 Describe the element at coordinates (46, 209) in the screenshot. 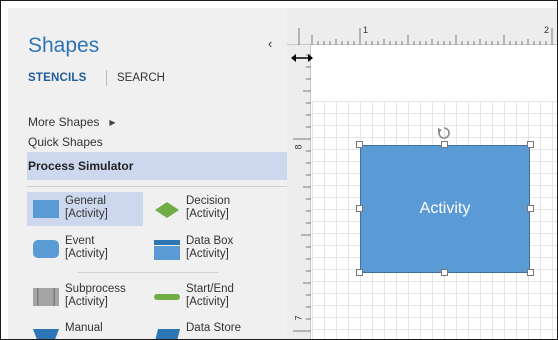

I see `general-activity-icon` at that location.